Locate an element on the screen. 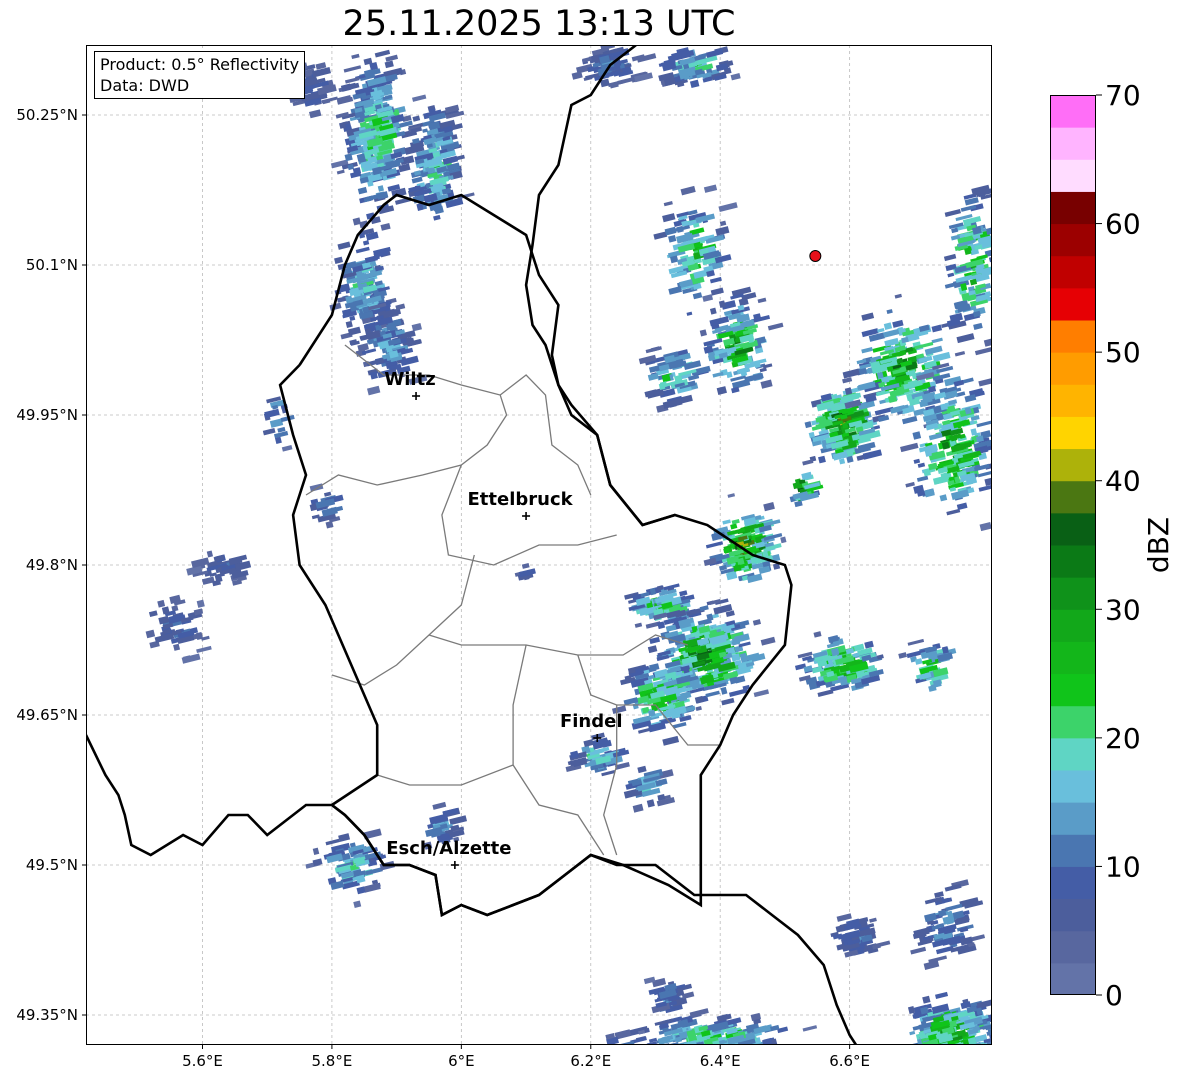 The width and height of the screenshot is (1184, 1081). colorbar-tick-label: 20 is located at coordinates (1123, 738).